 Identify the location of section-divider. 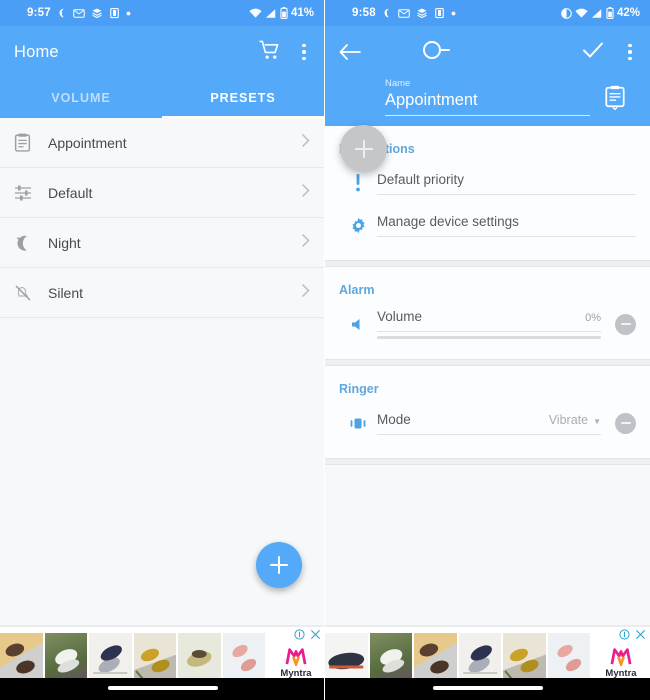
(487, 461).